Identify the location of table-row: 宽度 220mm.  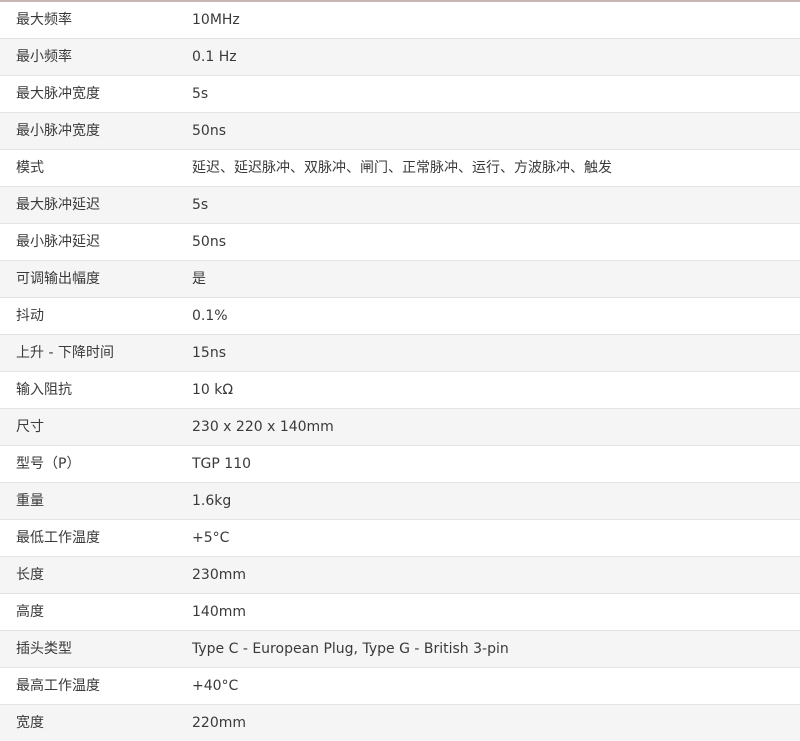
(400, 722).